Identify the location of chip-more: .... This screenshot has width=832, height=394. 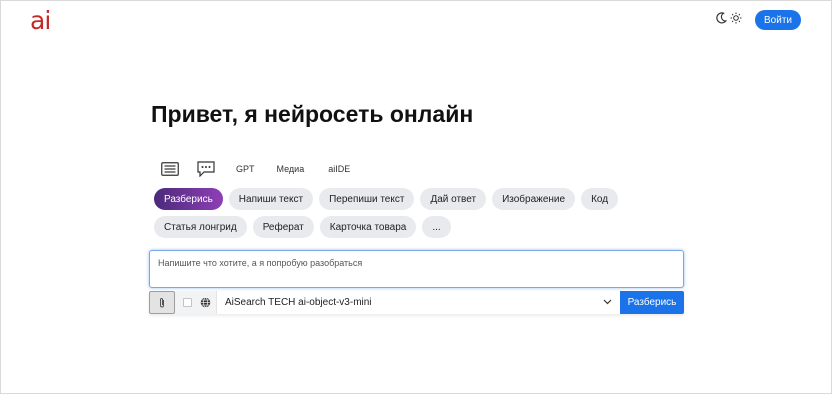
(436, 227).